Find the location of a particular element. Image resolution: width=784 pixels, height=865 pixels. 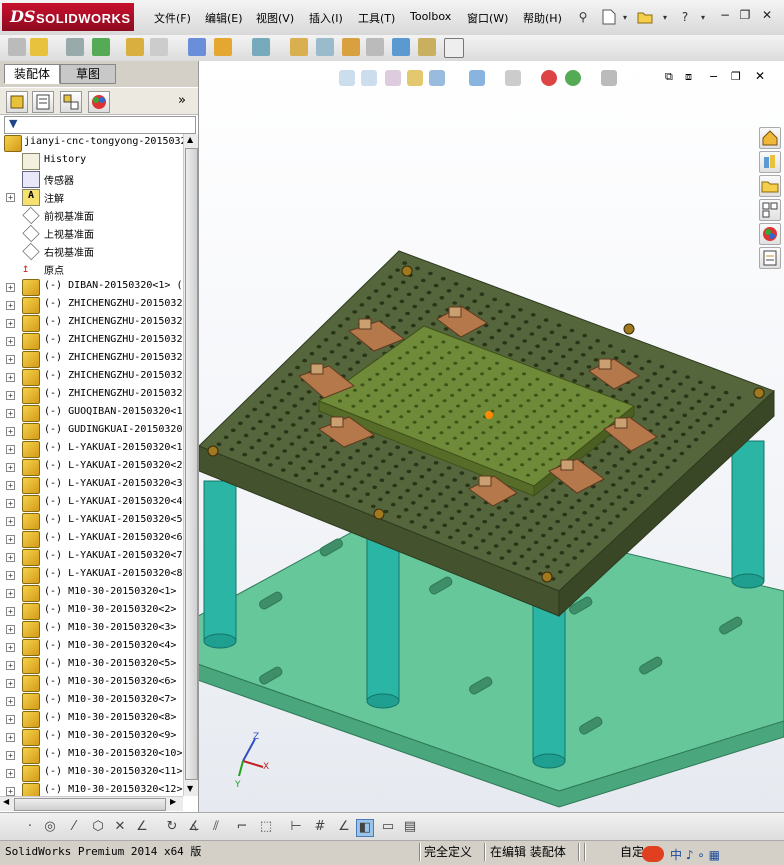

tree-item: + (-) L-YAKUAI-20150320<4 is located at coordinates (91, 503).